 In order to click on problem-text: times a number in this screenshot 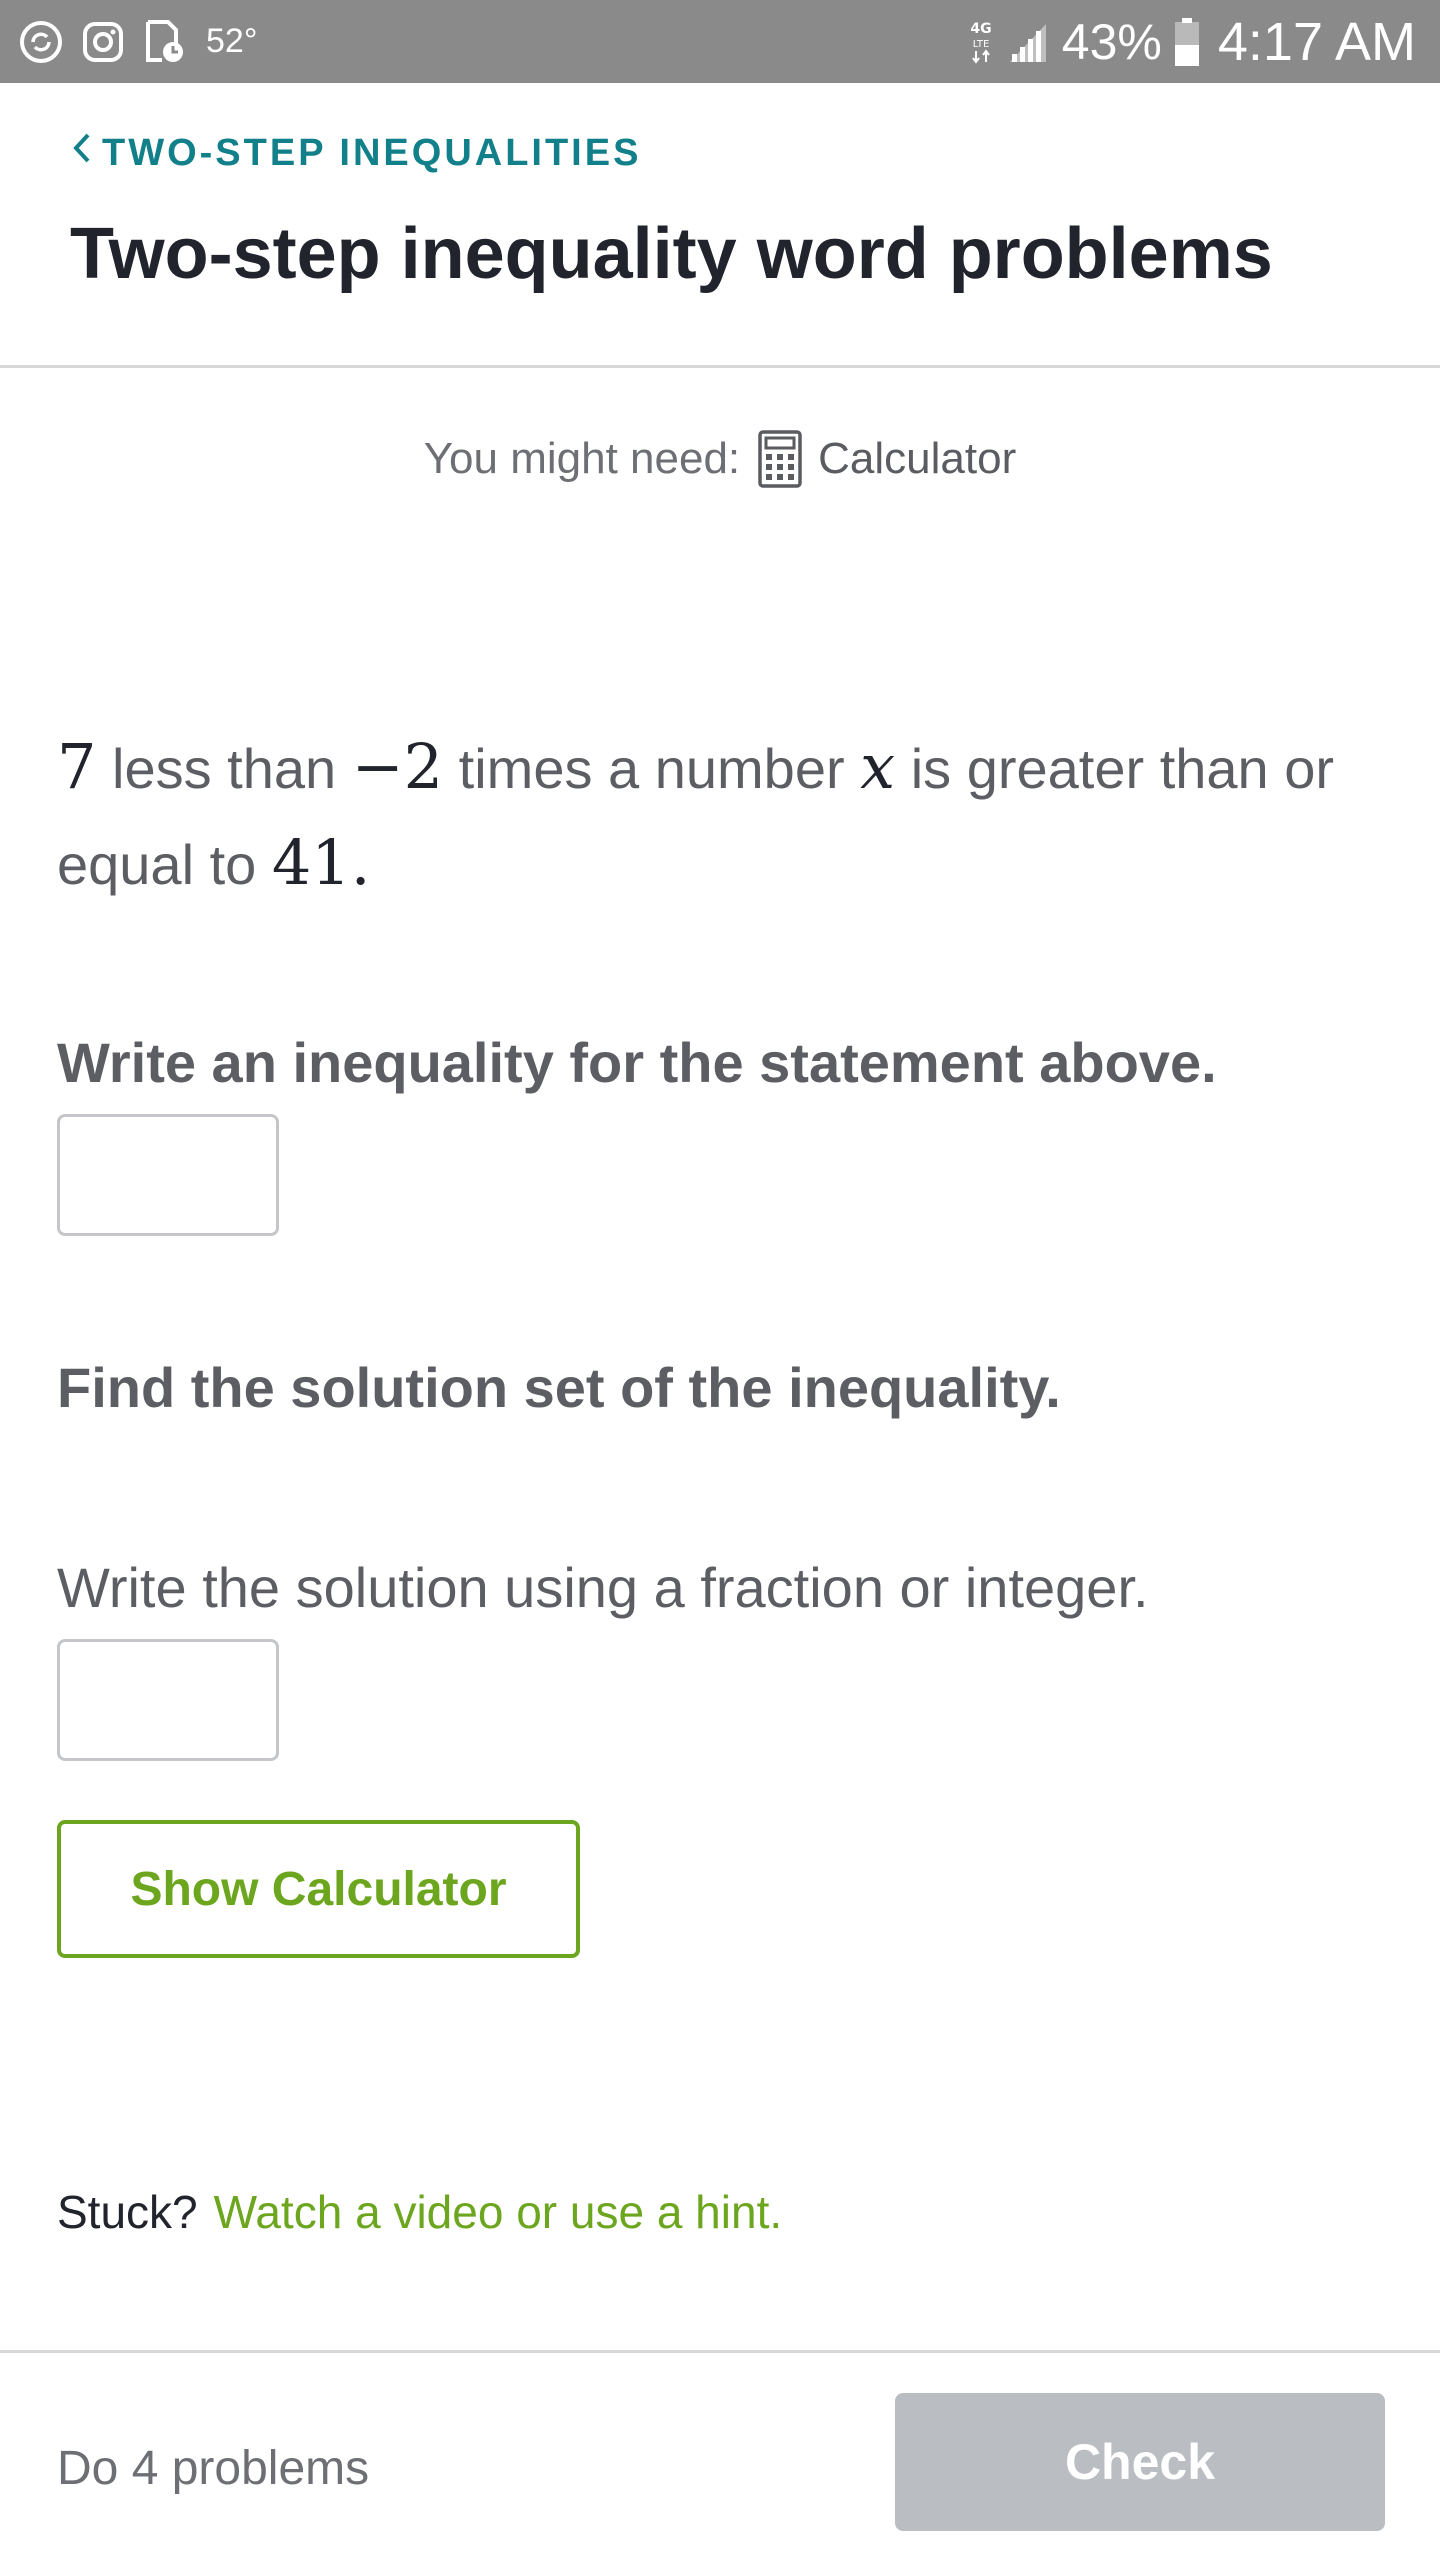, I will do `click(652, 768)`.